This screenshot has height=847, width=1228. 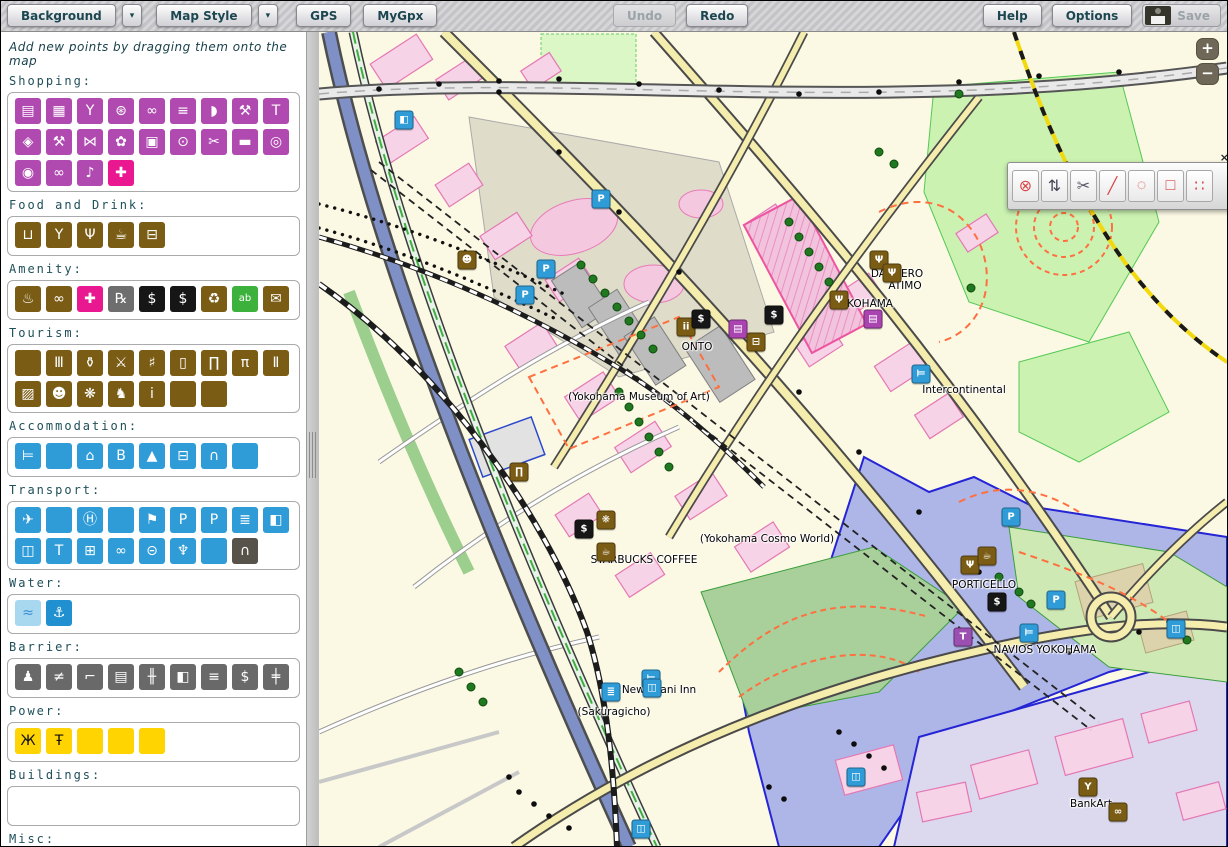 I want to click on shopping-cart-icon: ▦, so click(x=59, y=111).